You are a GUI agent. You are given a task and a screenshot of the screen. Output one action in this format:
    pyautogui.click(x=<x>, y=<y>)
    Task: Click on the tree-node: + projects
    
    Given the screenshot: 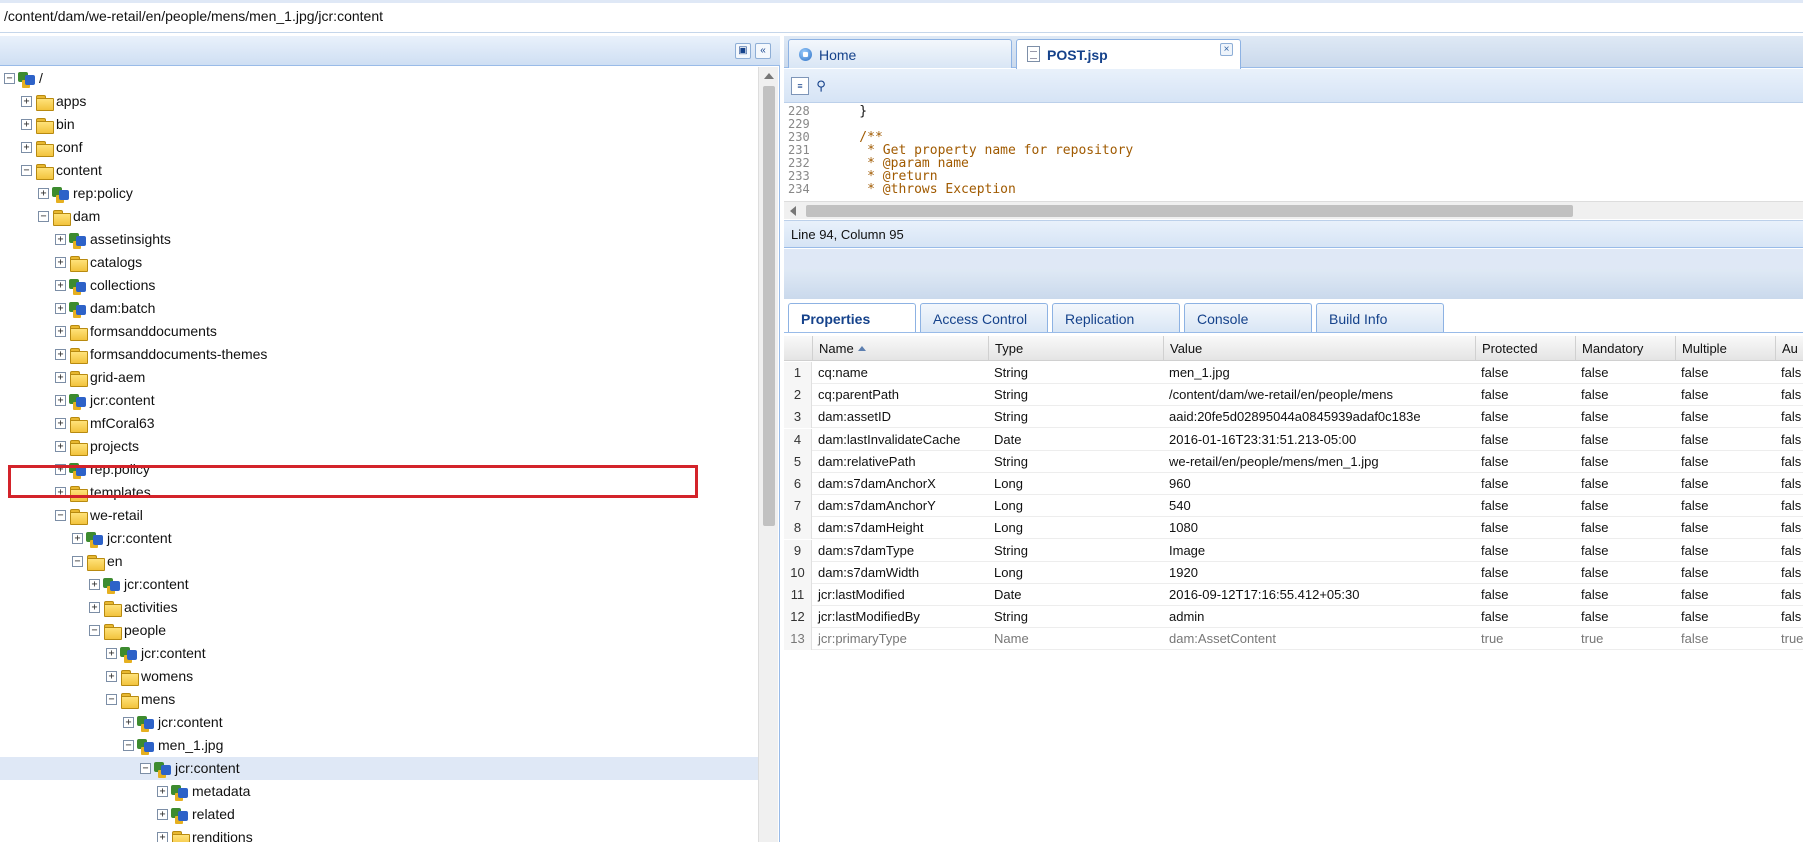 What is the action you would take?
    pyautogui.click(x=379, y=446)
    